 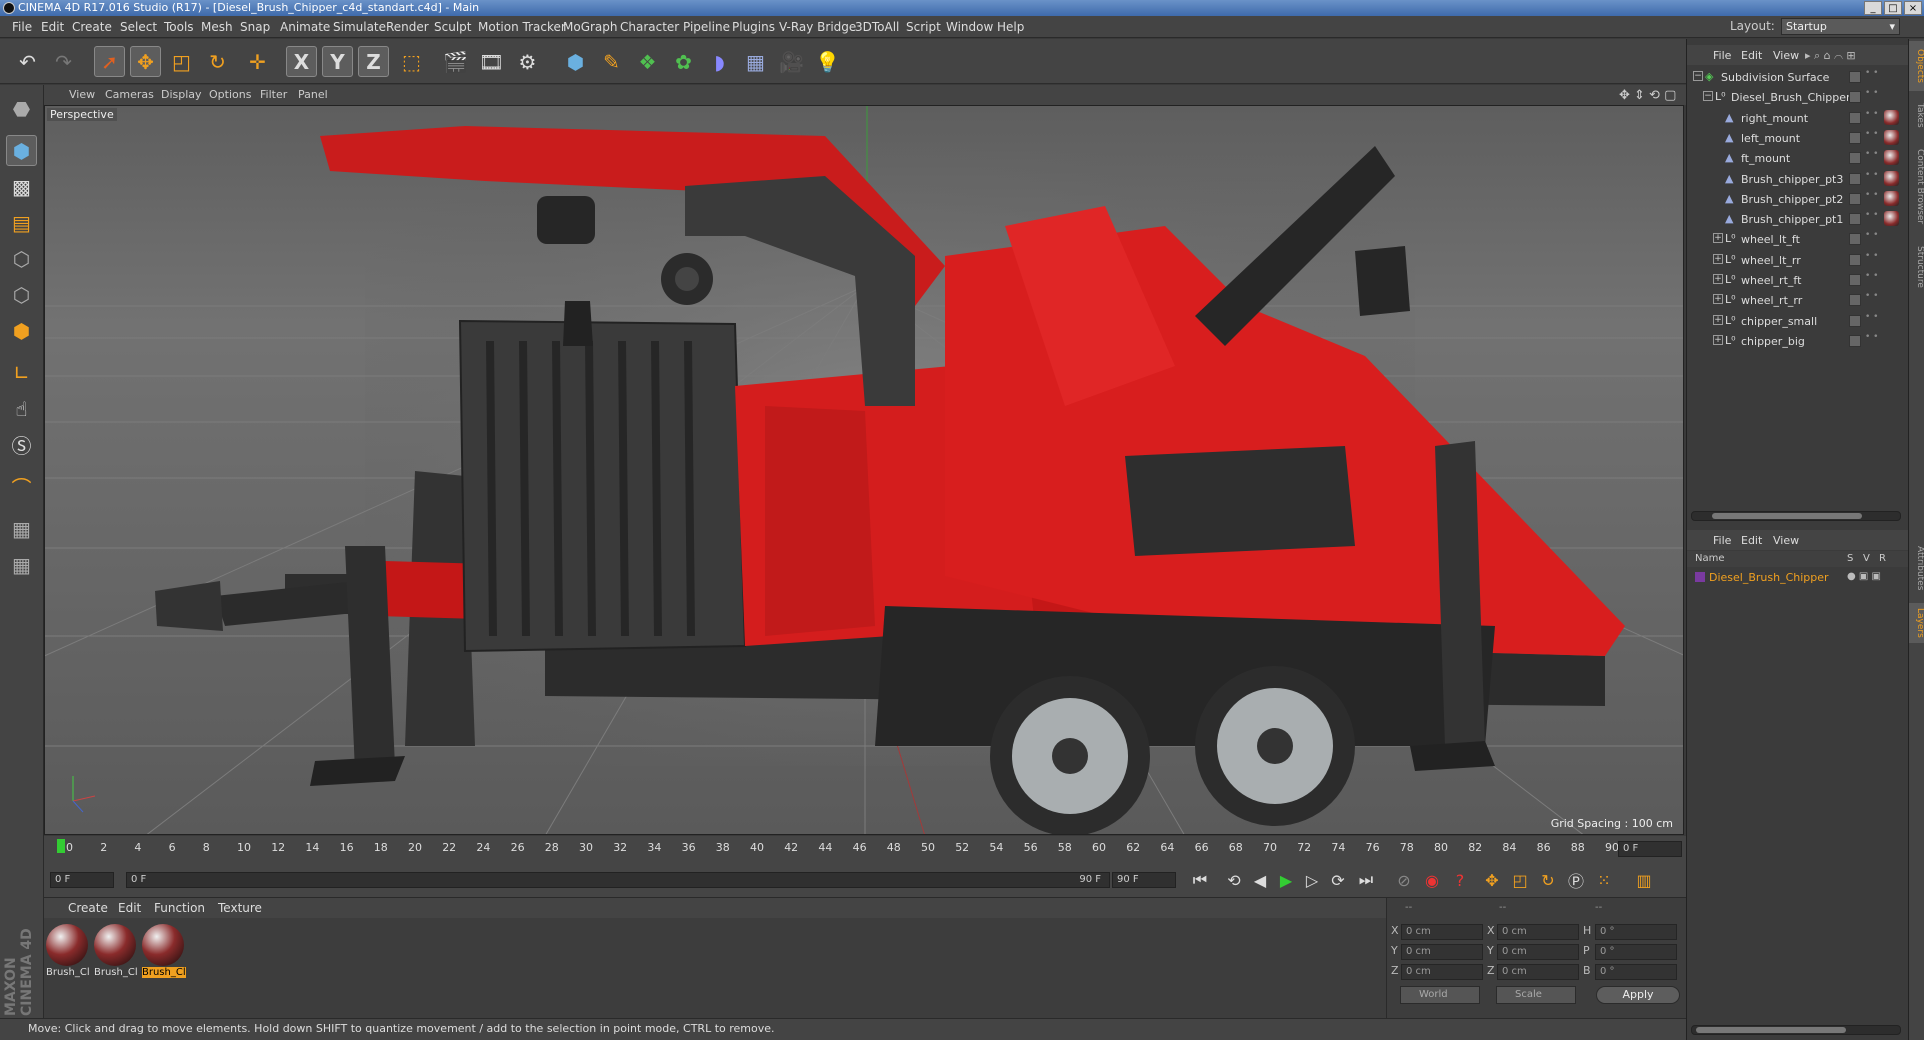 I want to click on position-x-field: 0 cm, so click(x=1442, y=932).